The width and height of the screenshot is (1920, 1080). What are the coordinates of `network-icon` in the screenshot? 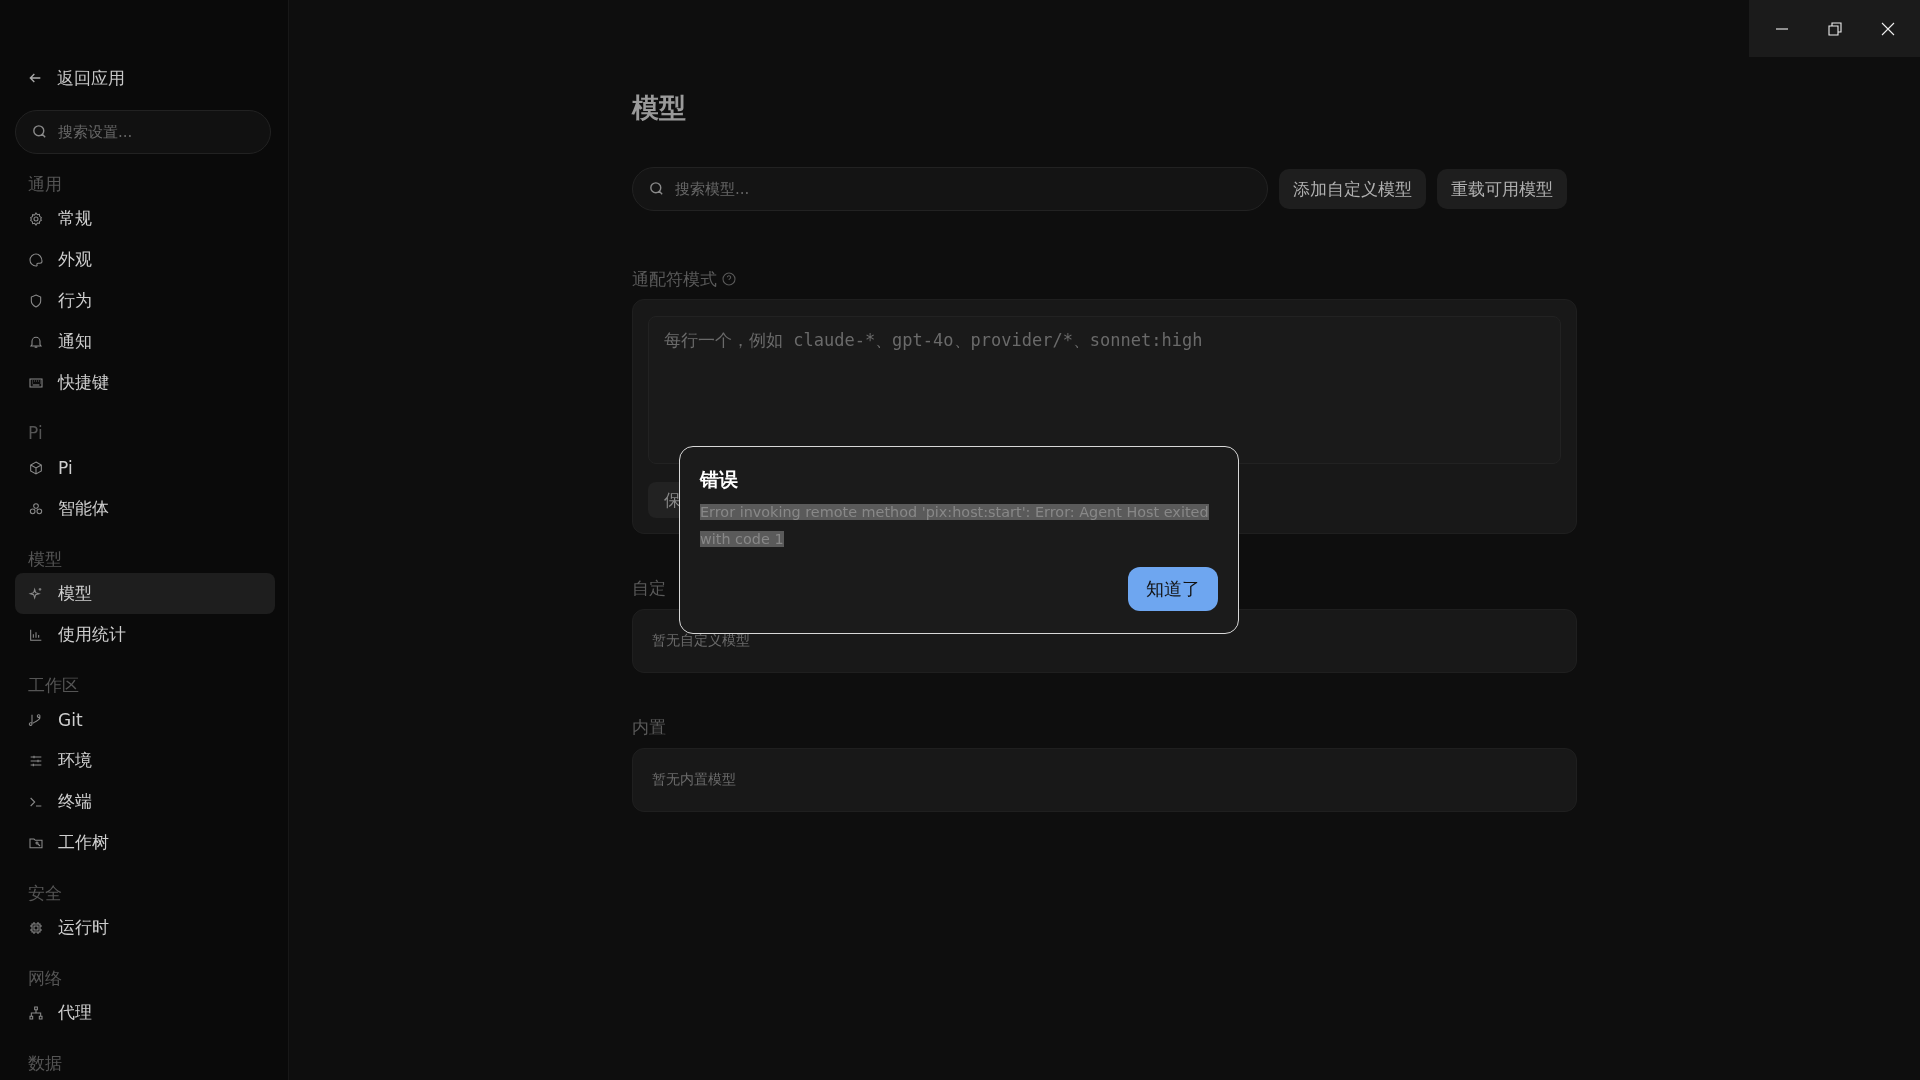 It's located at (36, 1012).